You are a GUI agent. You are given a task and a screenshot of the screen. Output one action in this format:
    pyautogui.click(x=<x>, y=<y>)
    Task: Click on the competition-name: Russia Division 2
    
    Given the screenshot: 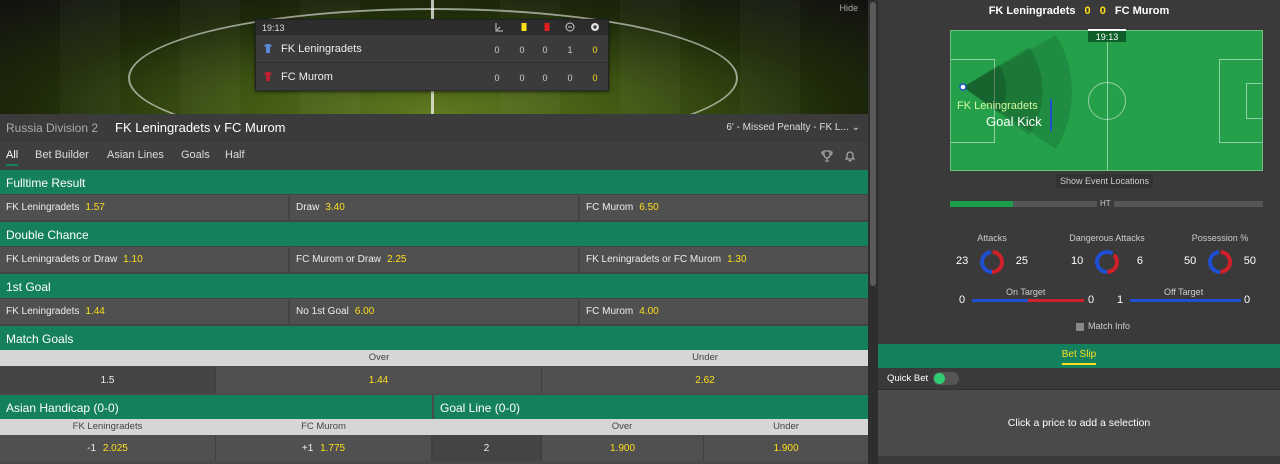 What is the action you would take?
    pyautogui.click(x=52, y=128)
    